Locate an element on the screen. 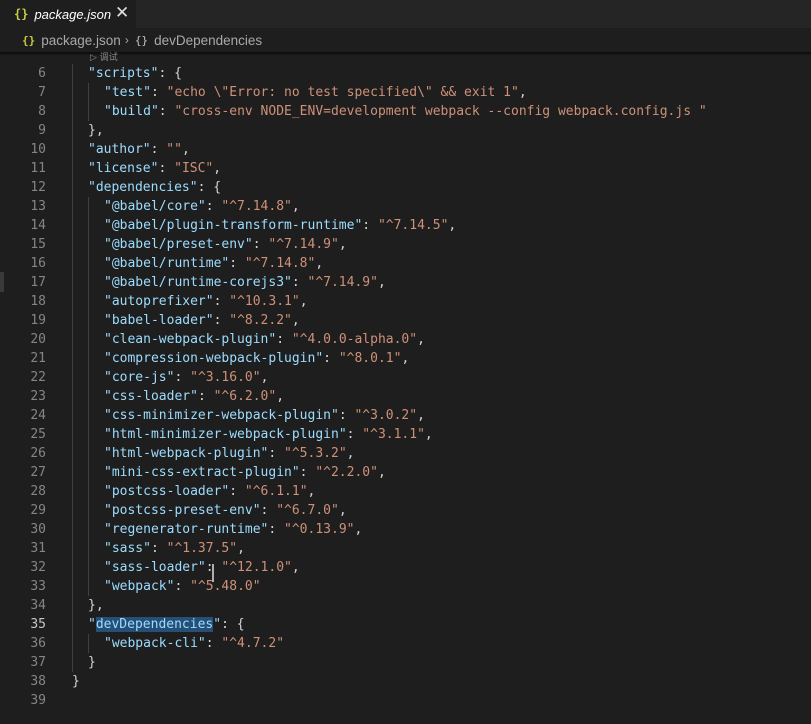  json-value: ^0.13.9 is located at coordinates (319, 529).